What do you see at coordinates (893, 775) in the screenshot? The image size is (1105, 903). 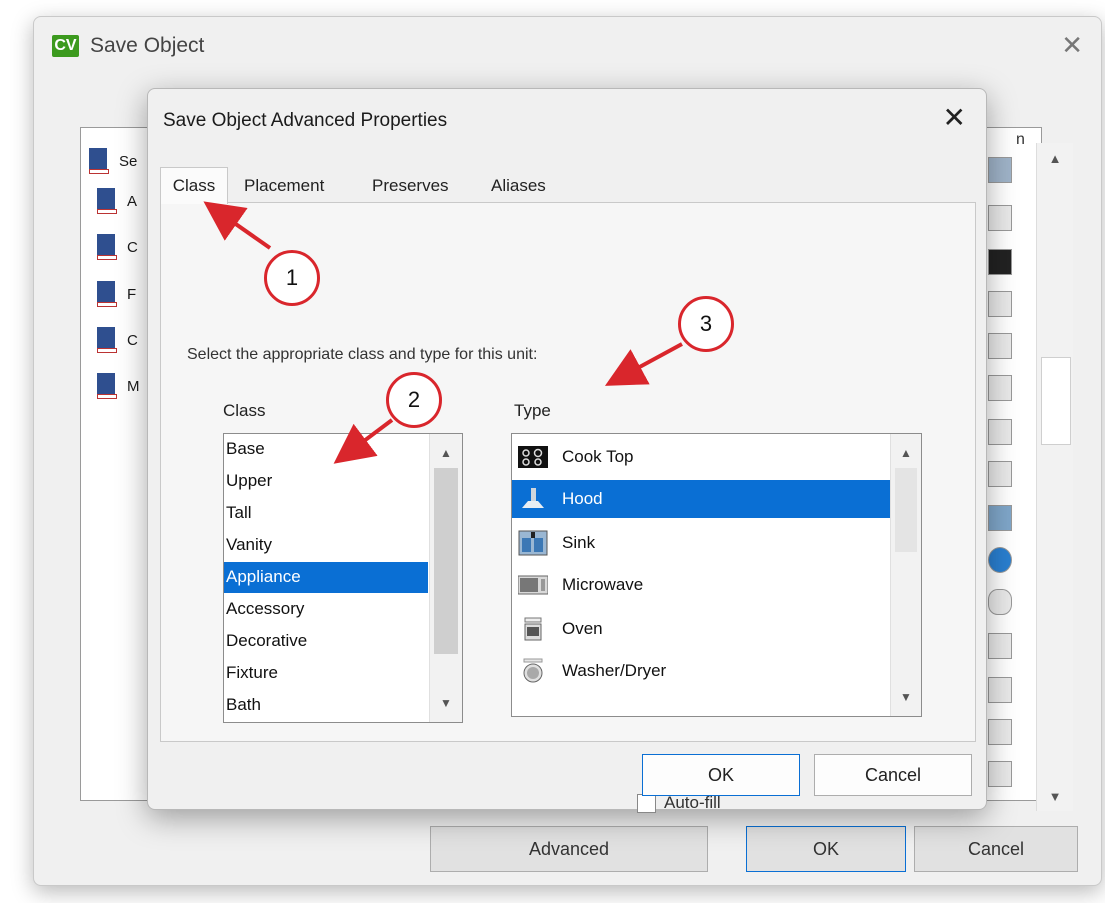 I see `dialog-cancel-button: Cancel` at bounding box center [893, 775].